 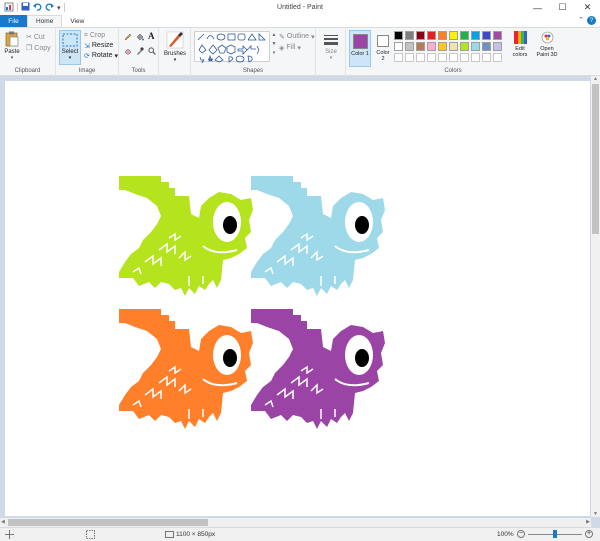 I want to click on shapes-group: ▲ ▼ ▾ ✎ Outline ▾ ◈ Fill ▾ Shapes, so click(x=253, y=52).